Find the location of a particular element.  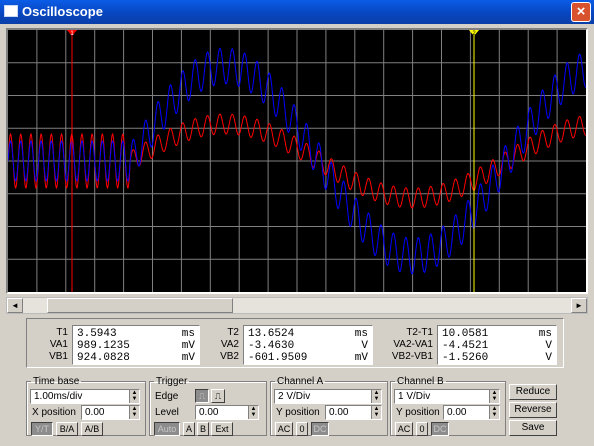

title-bar: Oscilloscope × is located at coordinates (297, 12).